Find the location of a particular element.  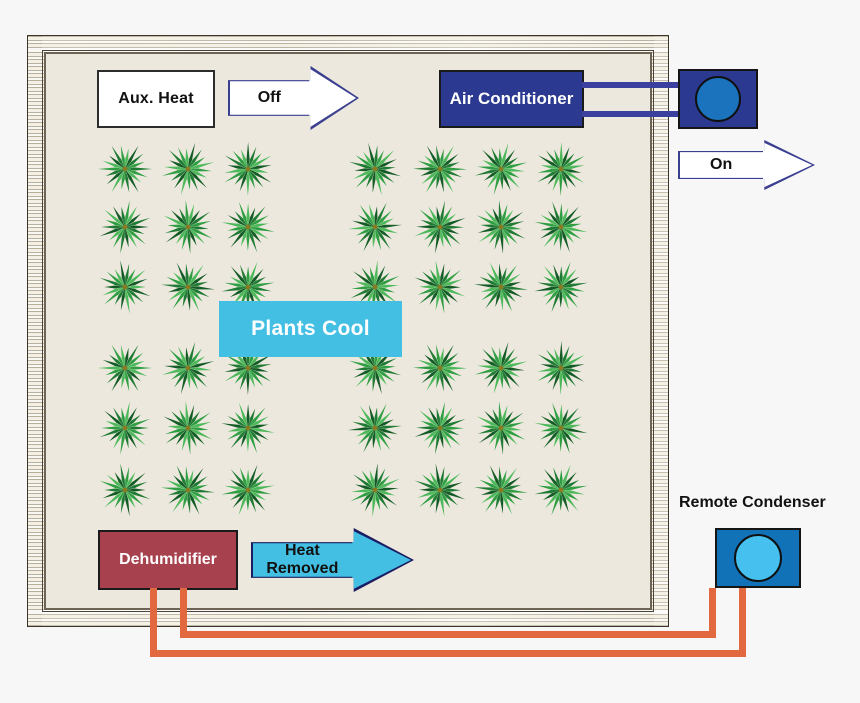

refrigerant-line-supply is located at coordinates (632, 85).